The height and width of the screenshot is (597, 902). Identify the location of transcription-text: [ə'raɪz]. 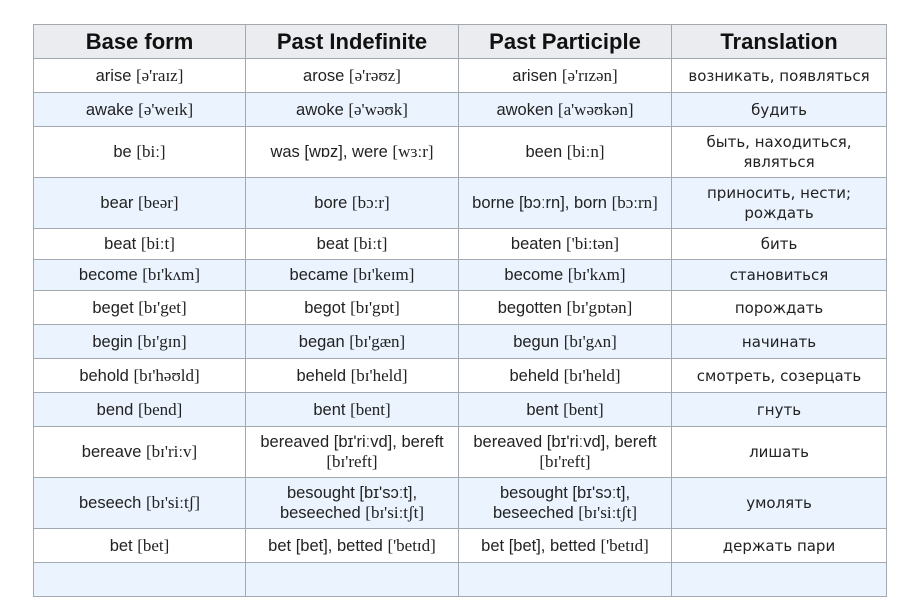
(159, 75).